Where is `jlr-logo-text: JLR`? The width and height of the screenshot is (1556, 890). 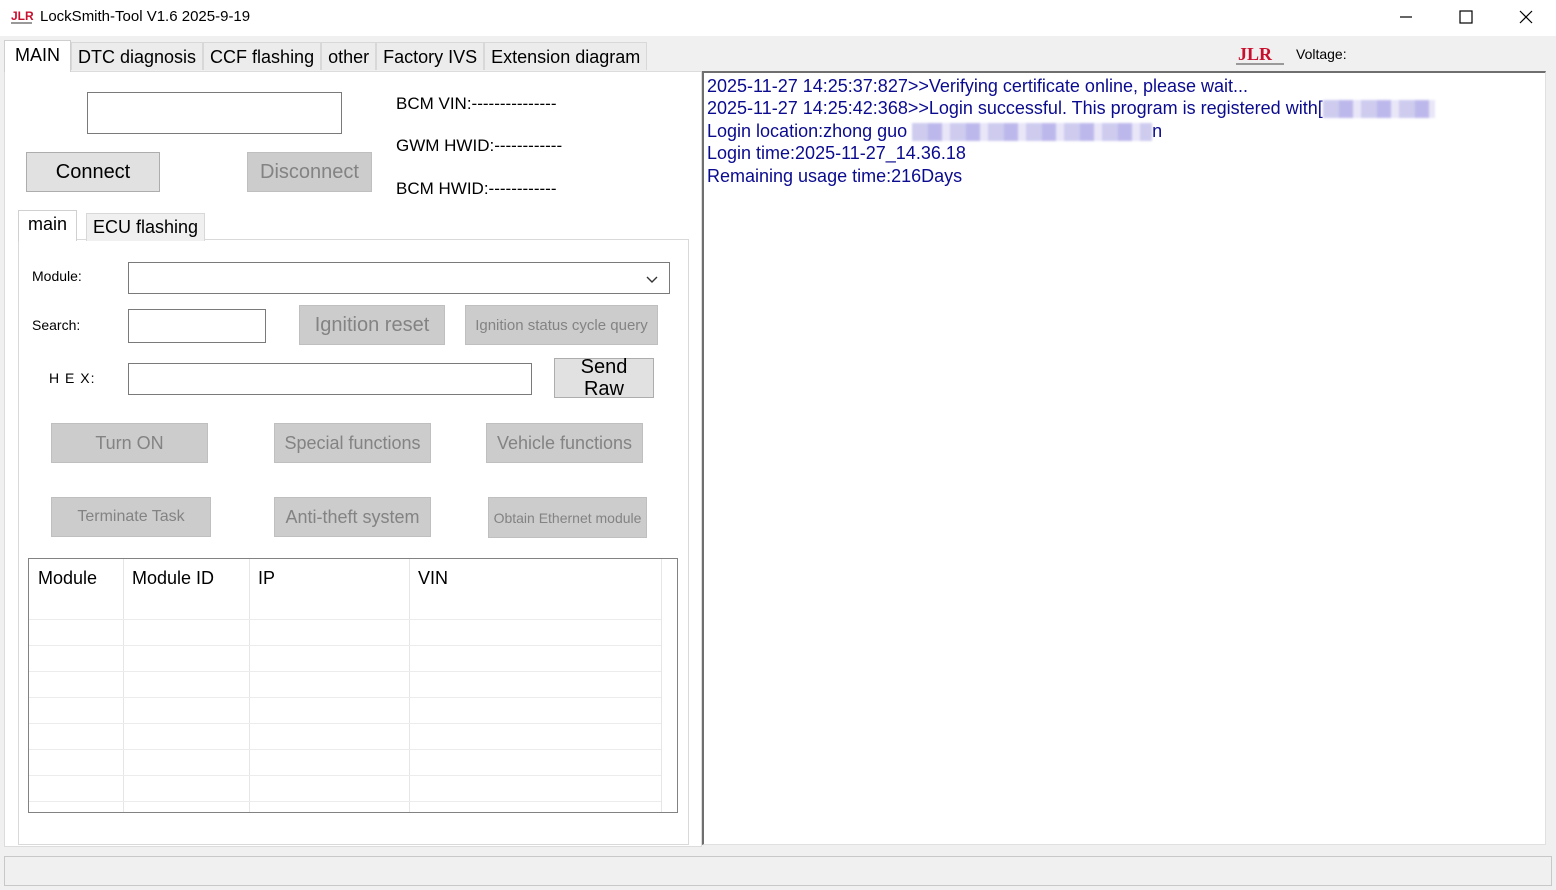
jlr-logo-text: JLR is located at coordinates (1255, 54).